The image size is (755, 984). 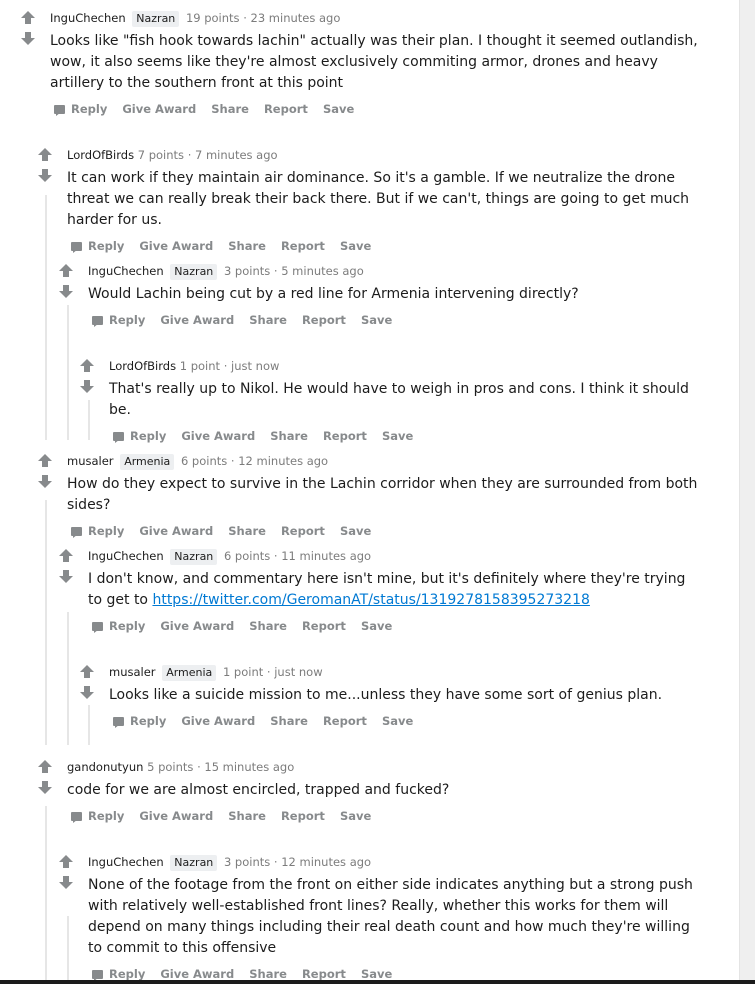 I want to click on scrollbar, so click(x=747, y=492).